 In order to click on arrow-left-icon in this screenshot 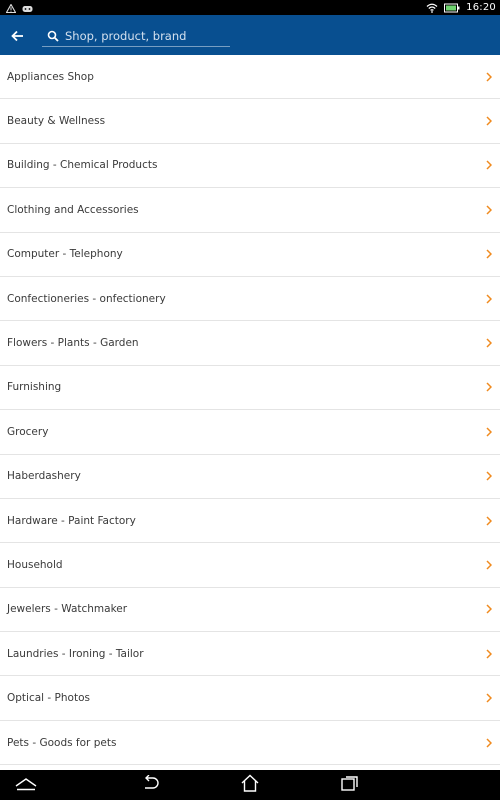, I will do `click(17, 36)`.